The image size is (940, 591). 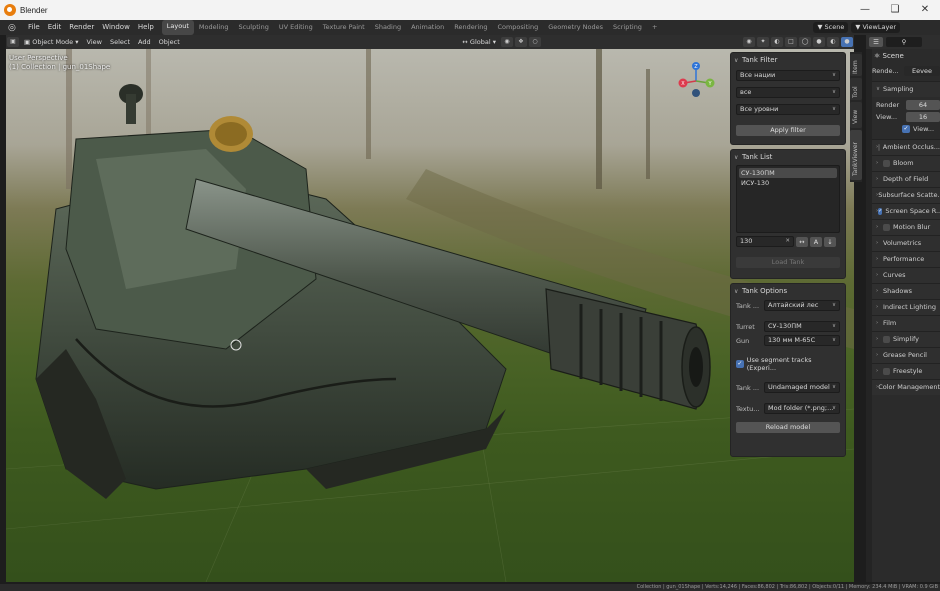 What do you see at coordinates (925, 10) in the screenshot?
I see `close-button: ✕` at bounding box center [925, 10].